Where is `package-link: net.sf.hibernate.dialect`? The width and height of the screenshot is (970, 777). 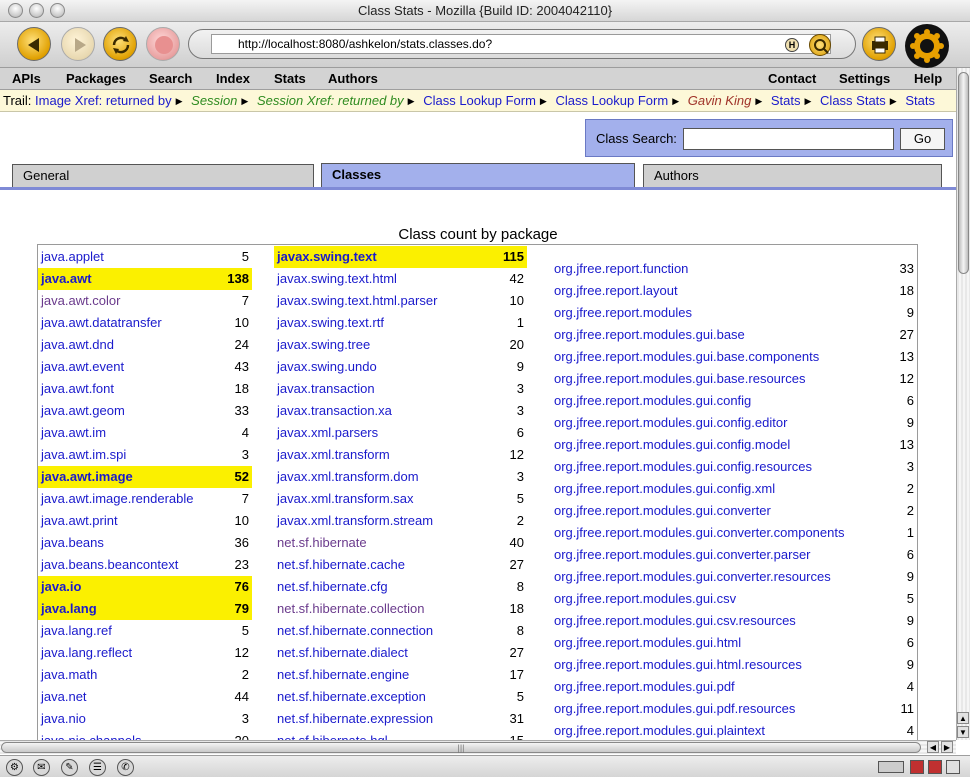 package-link: net.sf.hibernate.dialect is located at coordinates (342, 653).